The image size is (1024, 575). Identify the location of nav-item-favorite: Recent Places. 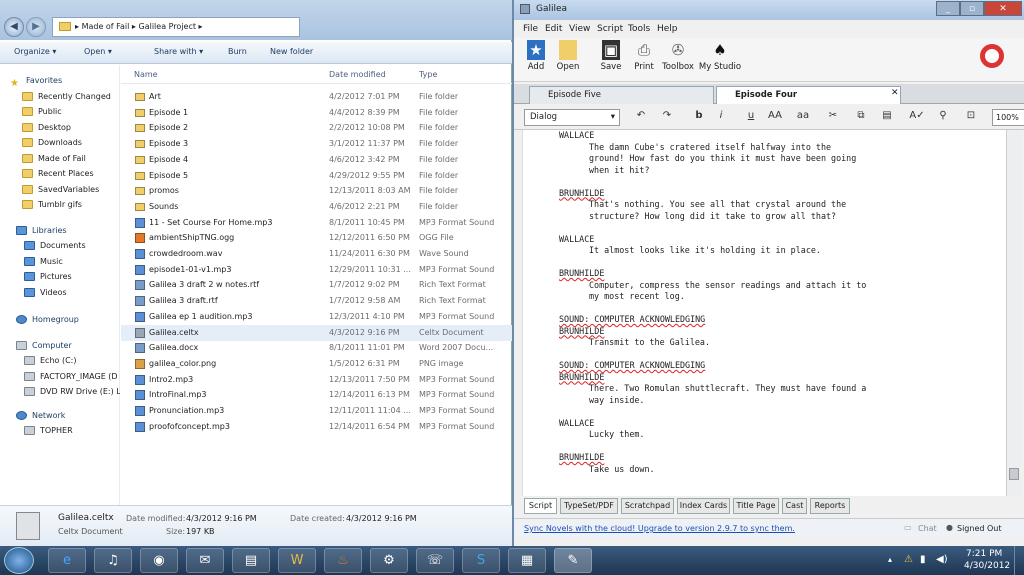
(60, 174).